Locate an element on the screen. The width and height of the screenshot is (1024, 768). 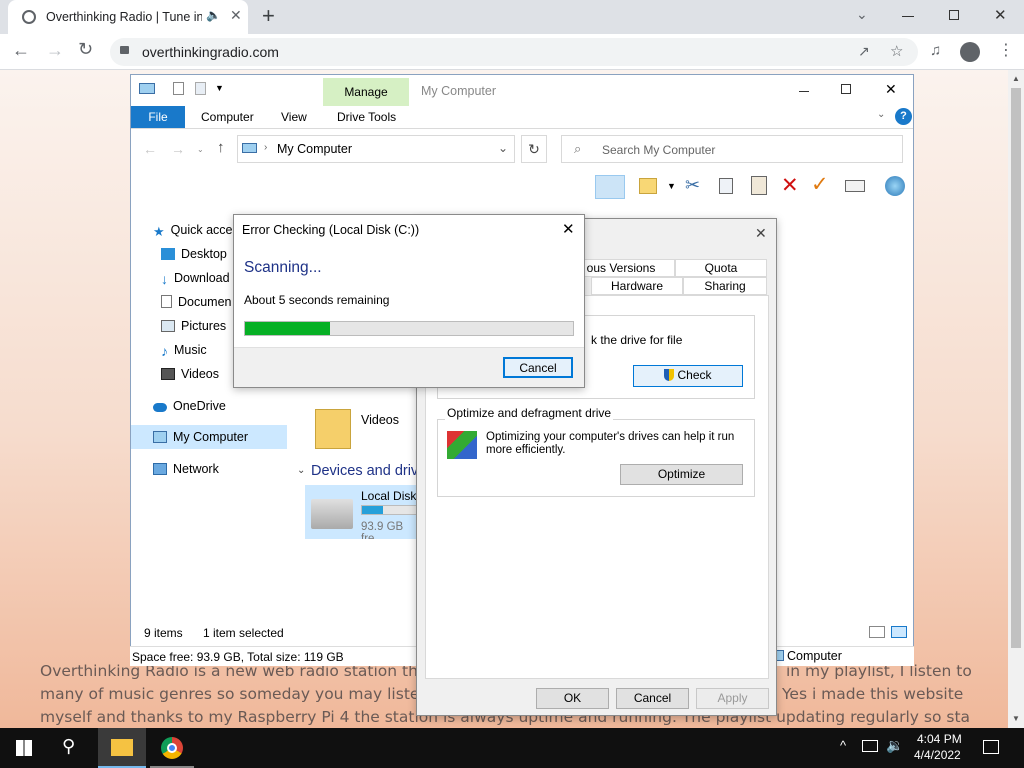
nav-downloads: ↓ Download is located at coordinates (195, 278).